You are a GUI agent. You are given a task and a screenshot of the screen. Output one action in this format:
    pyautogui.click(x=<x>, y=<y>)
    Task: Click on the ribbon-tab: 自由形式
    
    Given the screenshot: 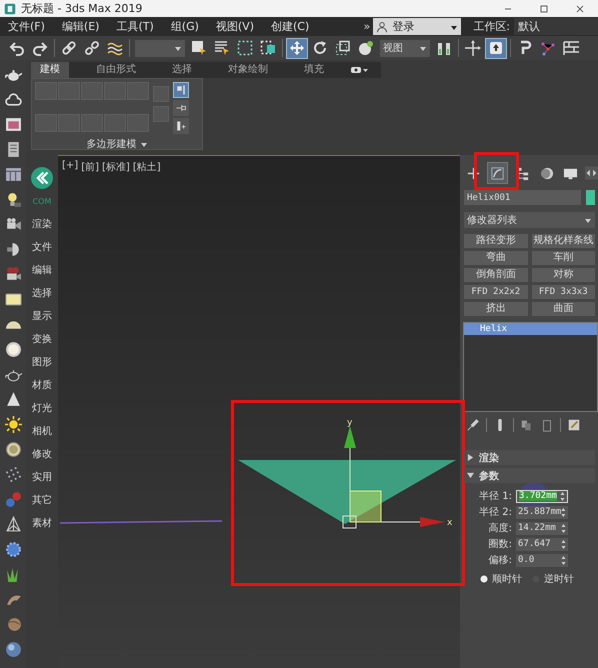 What is the action you would take?
    pyautogui.click(x=116, y=70)
    